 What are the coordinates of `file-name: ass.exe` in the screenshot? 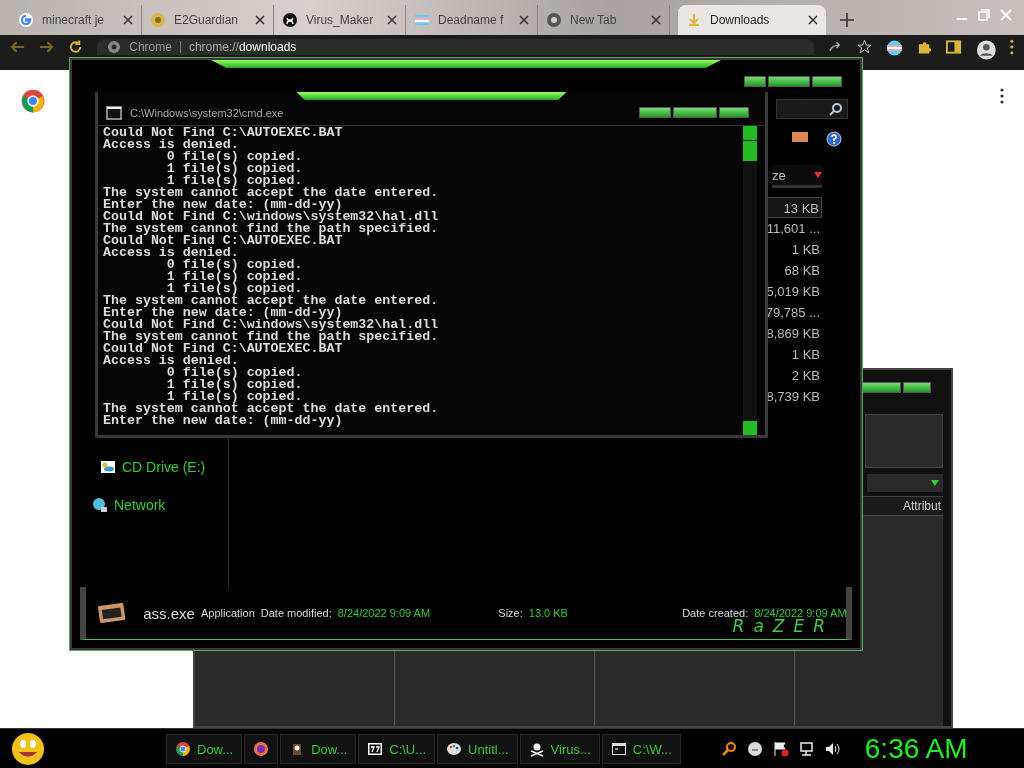 It's located at (169, 613).